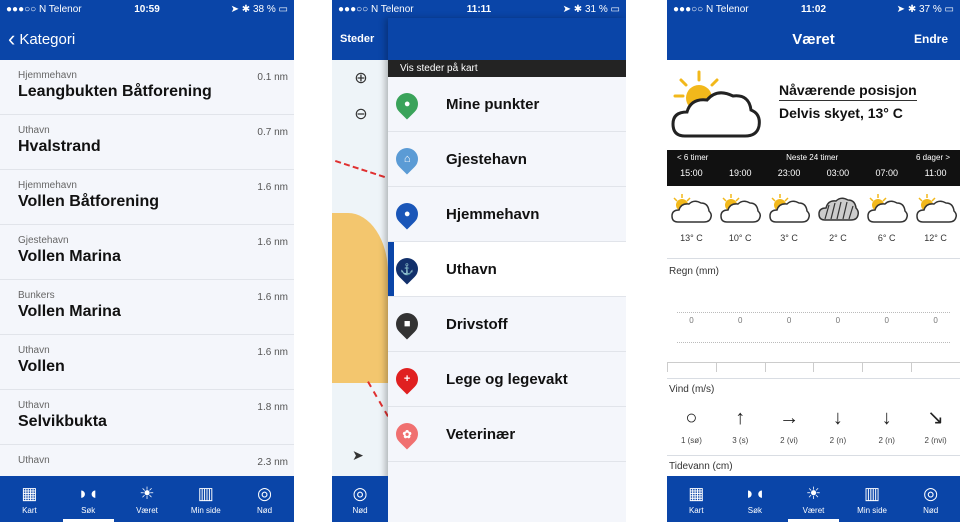 Image resolution: width=960 pixels, height=522 pixels. What do you see at coordinates (205, 510) in the screenshot?
I see `tab-label: Min side` at bounding box center [205, 510].